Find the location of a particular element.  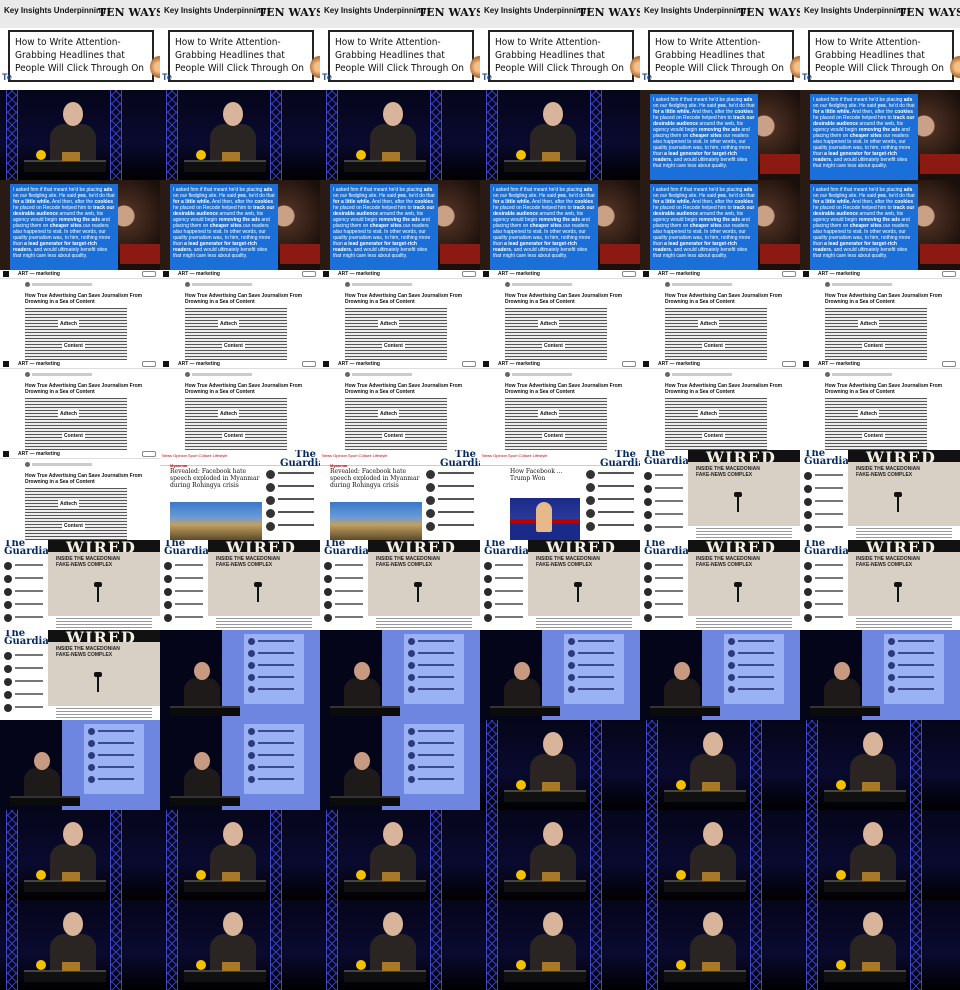

feature-title: INSIDE THE MACEDONIAN FAKE-NEWS COMPLEX is located at coordinates (88, 562).